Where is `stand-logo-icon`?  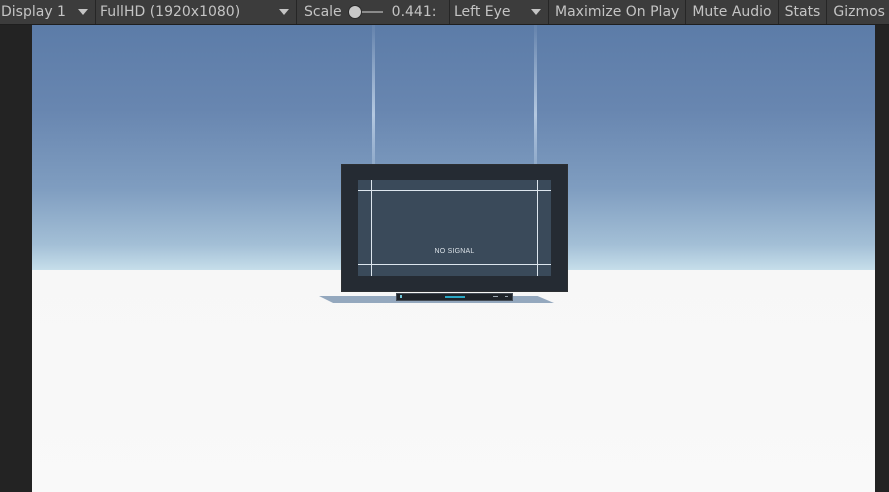 stand-logo-icon is located at coordinates (455, 297).